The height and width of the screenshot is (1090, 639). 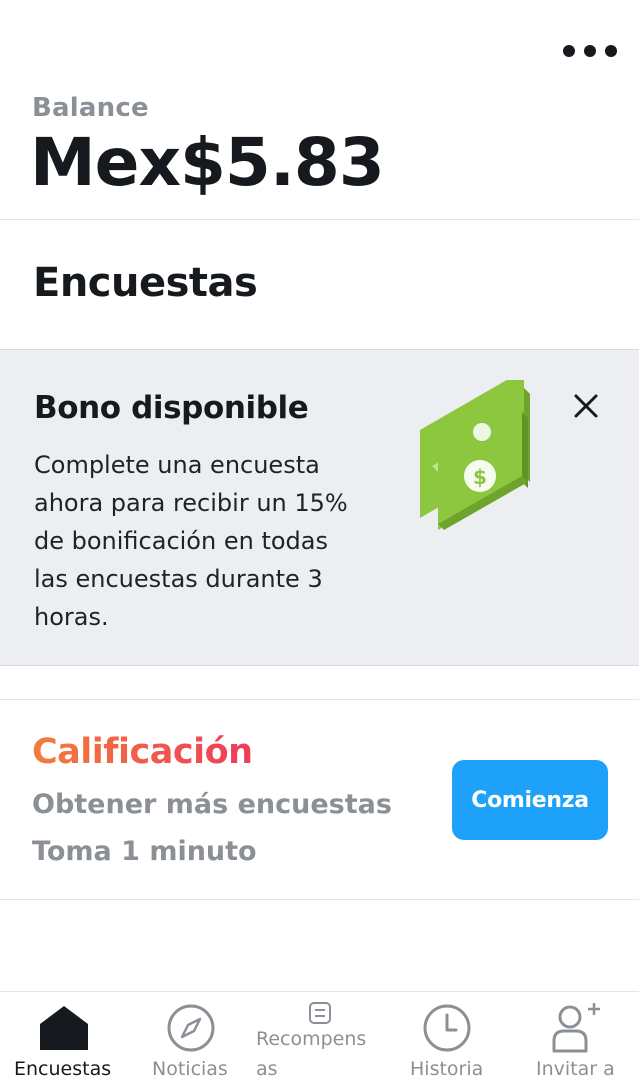 I want to click on add-user-icon, so click(x=576, y=1028).